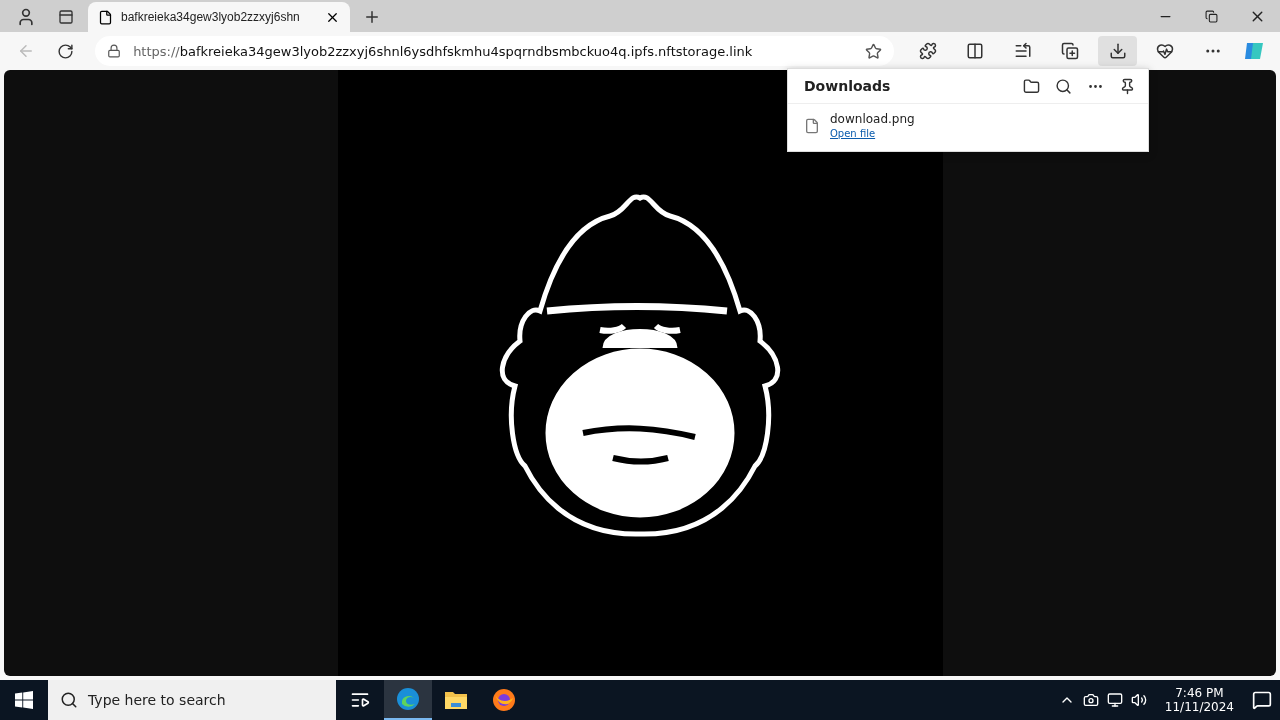 The height and width of the screenshot is (720, 1280). Describe the element at coordinates (494, 51) in the screenshot. I see `address-bar: https://bafkreieka34gew3lyob2zzxyj6shnl6ysdhfskmhu4spqrndbsmbckuo4q.ipfs.nftstorage.link` at that location.